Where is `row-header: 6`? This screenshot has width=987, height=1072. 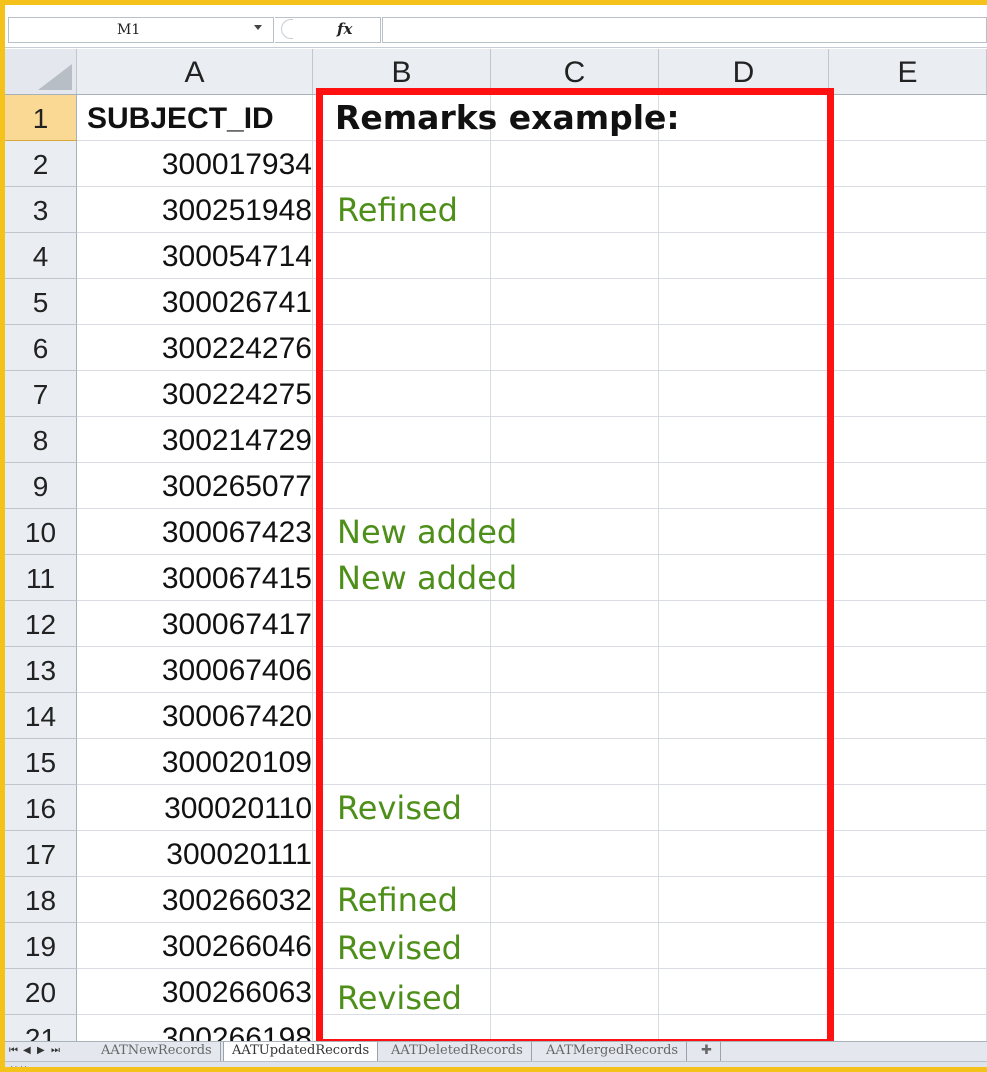 row-header: 6 is located at coordinates (41, 348).